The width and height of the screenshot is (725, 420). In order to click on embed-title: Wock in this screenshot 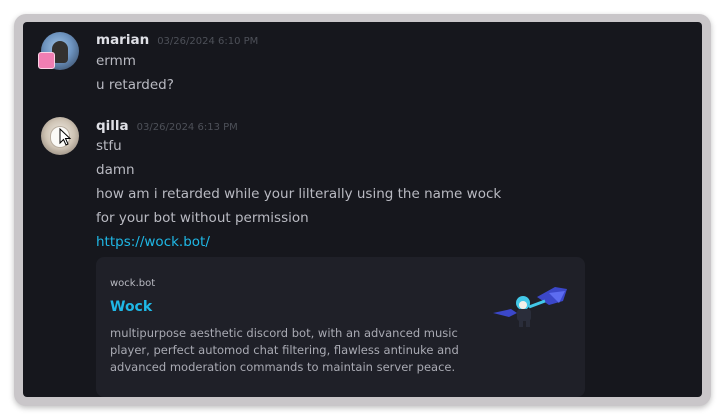, I will do `click(131, 307)`.